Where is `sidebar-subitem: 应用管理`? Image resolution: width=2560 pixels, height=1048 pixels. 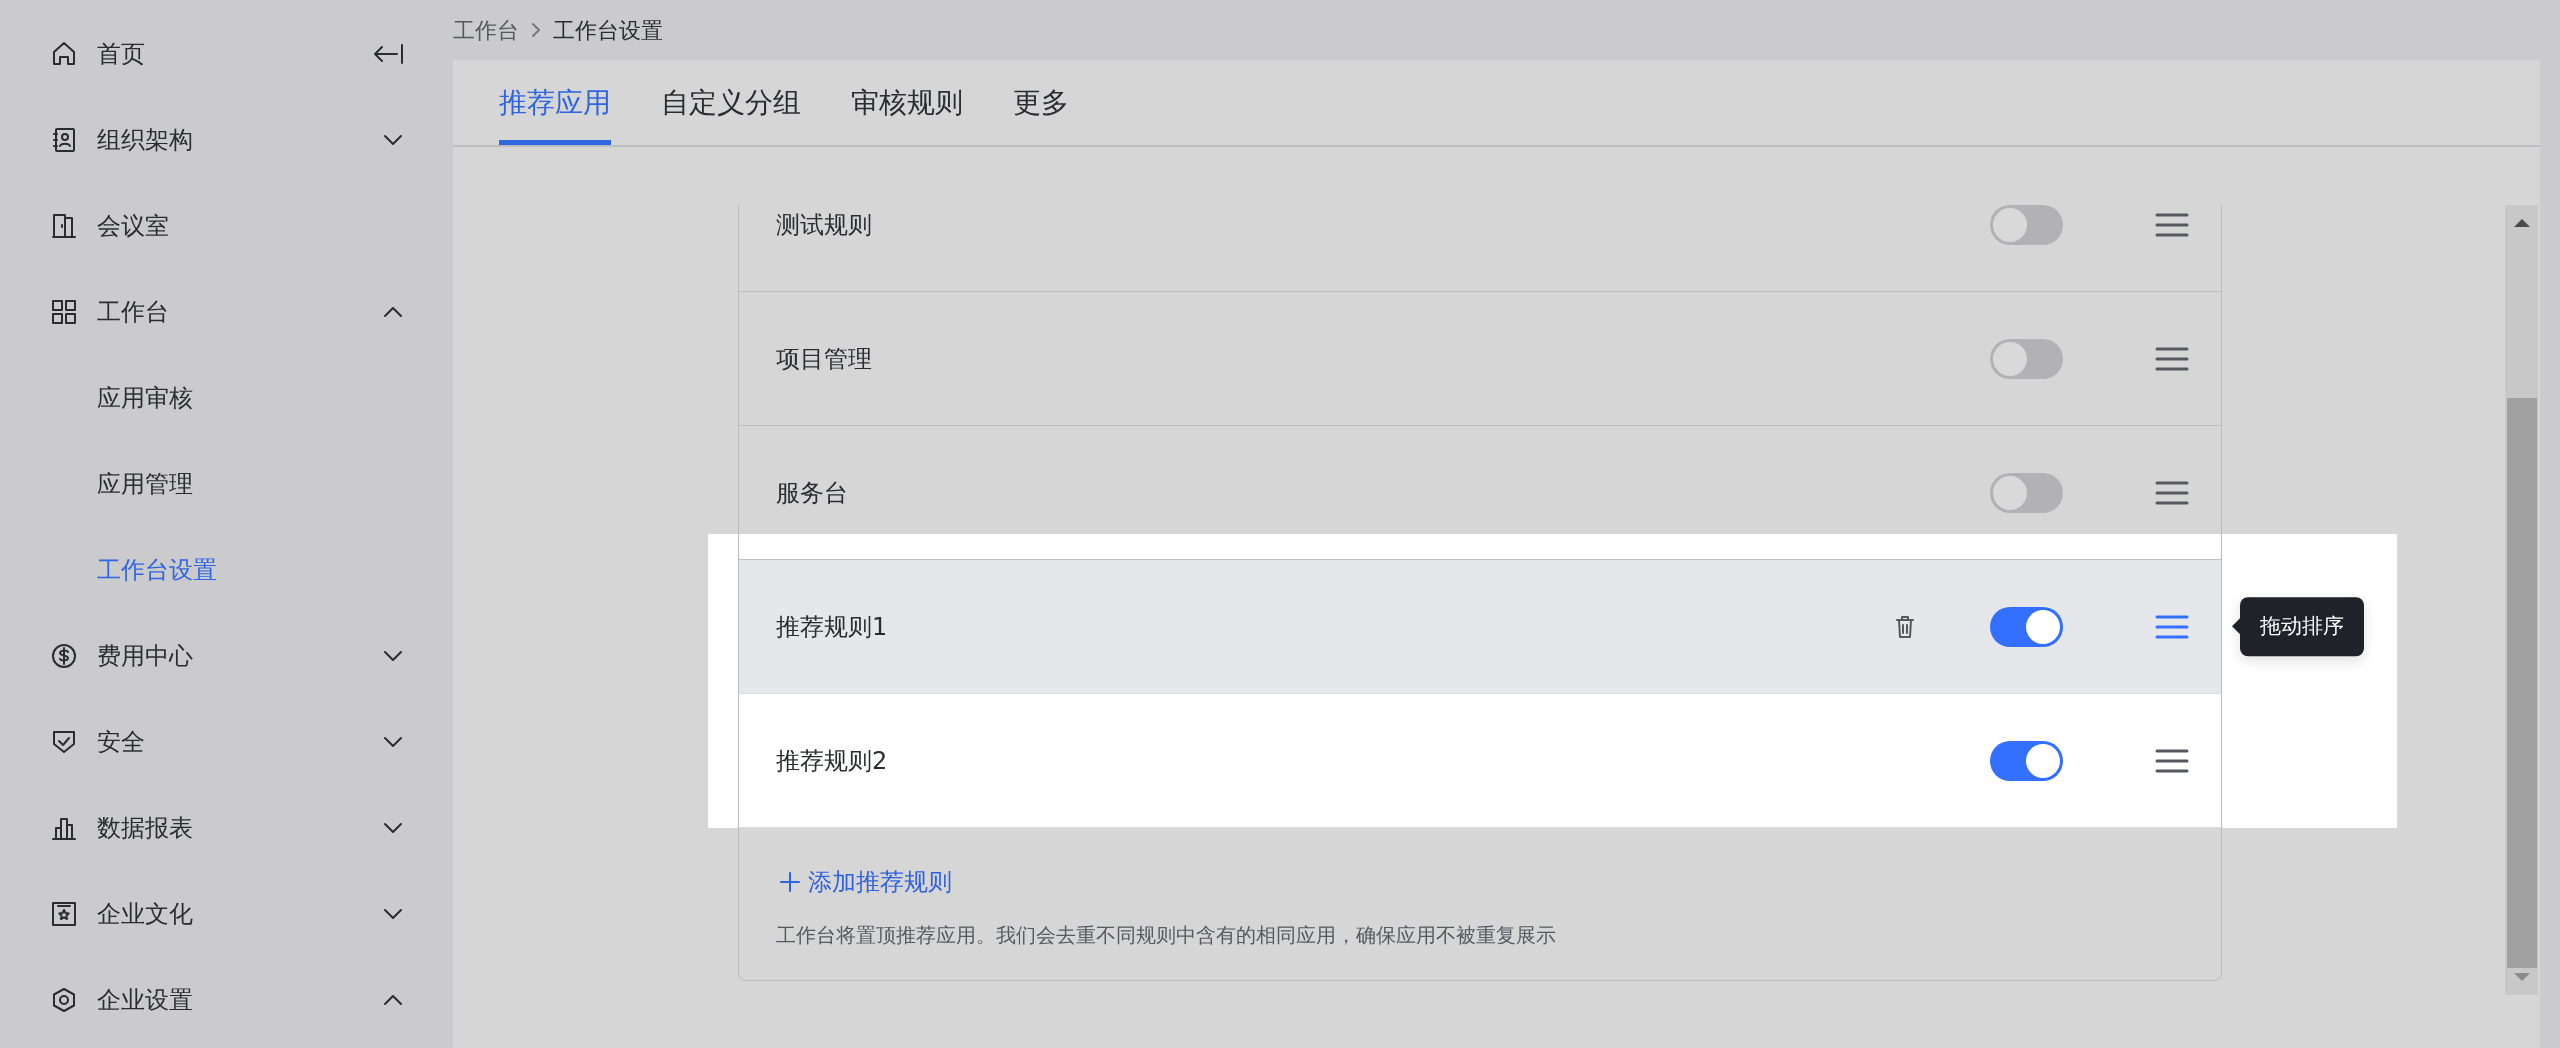 sidebar-subitem: 应用管理 is located at coordinates (226, 484).